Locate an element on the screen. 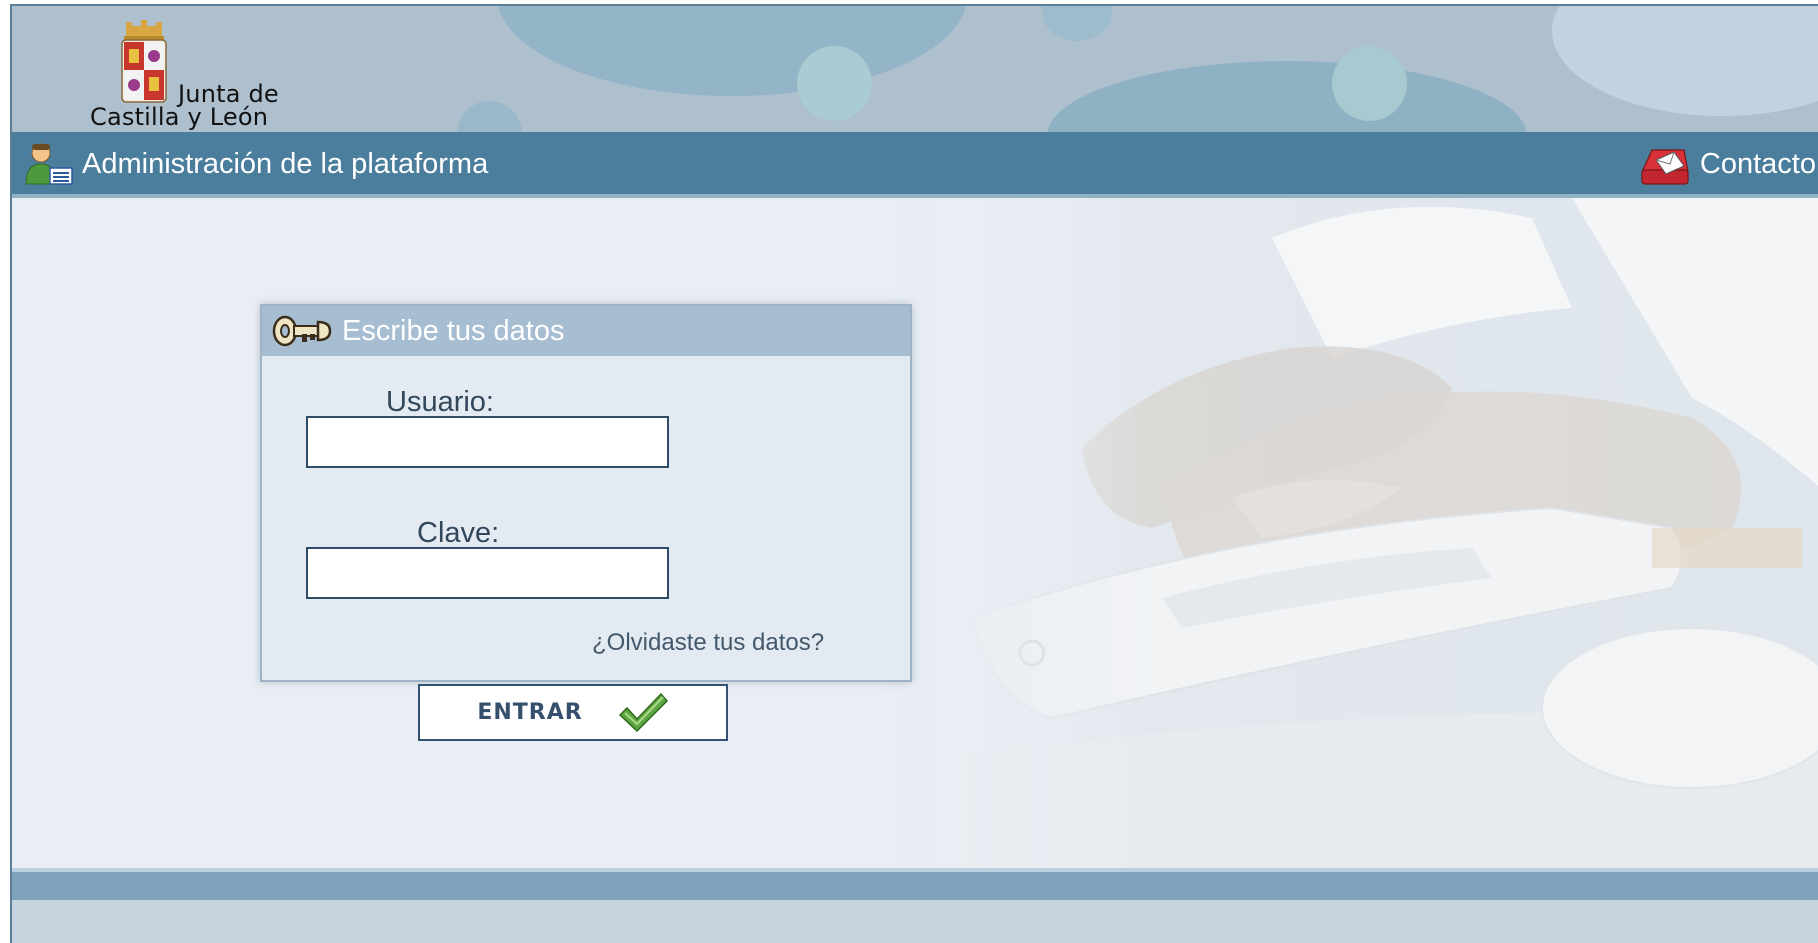  footer-bar is located at coordinates (915, 886).